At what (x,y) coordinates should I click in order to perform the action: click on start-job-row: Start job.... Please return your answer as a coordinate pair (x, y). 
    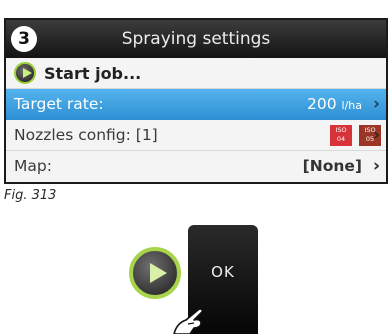
    Looking at the image, I should click on (196, 73).